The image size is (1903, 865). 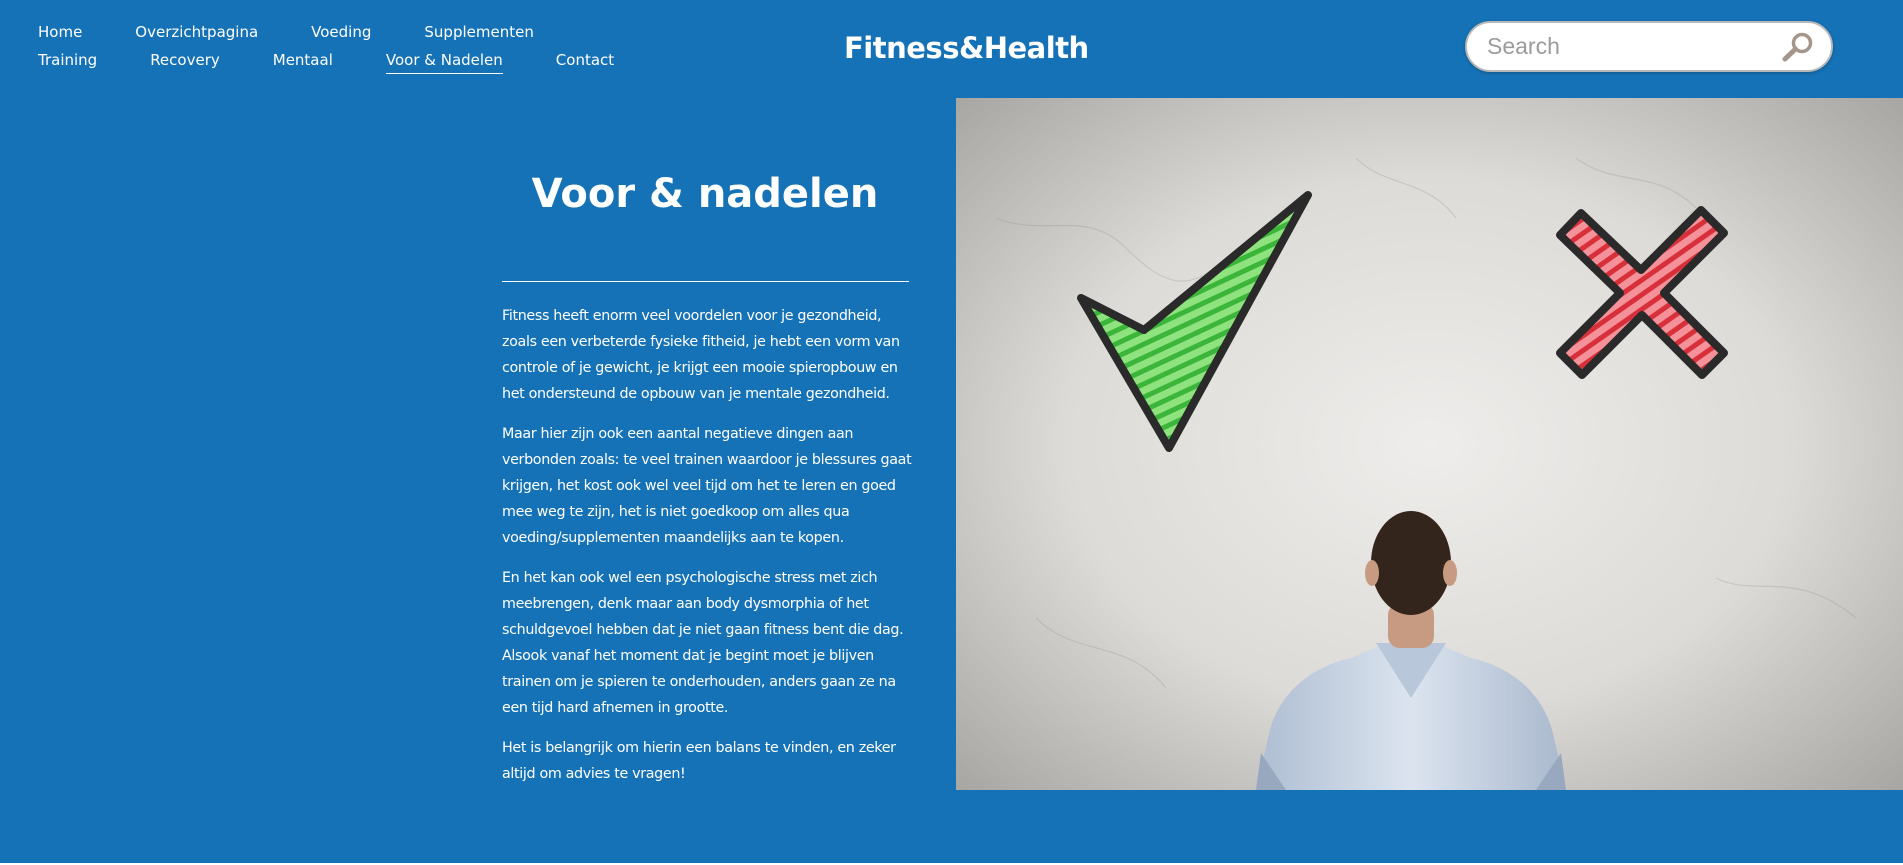 What do you see at coordinates (67, 62) in the screenshot?
I see `nav-link-training: Training` at bounding box center [67, 62].